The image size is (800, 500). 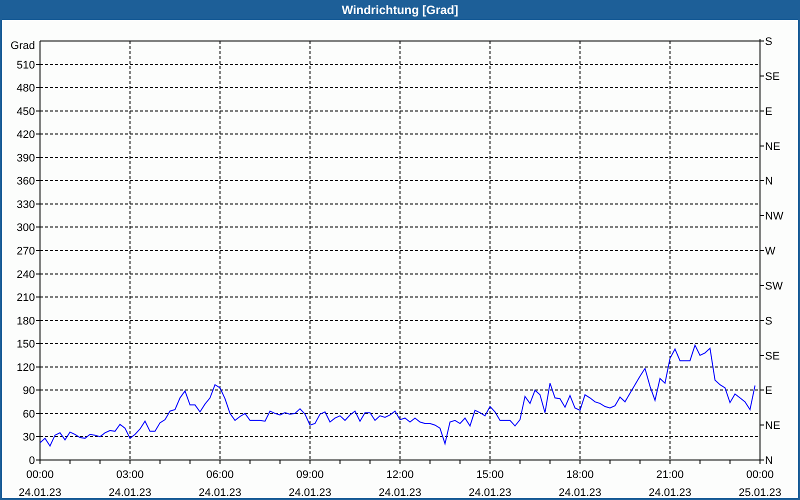 What do you see at coordinates (25, 298) in the screenshot?
I see `y-tick-label: 210` at bounding box center [25, 298].